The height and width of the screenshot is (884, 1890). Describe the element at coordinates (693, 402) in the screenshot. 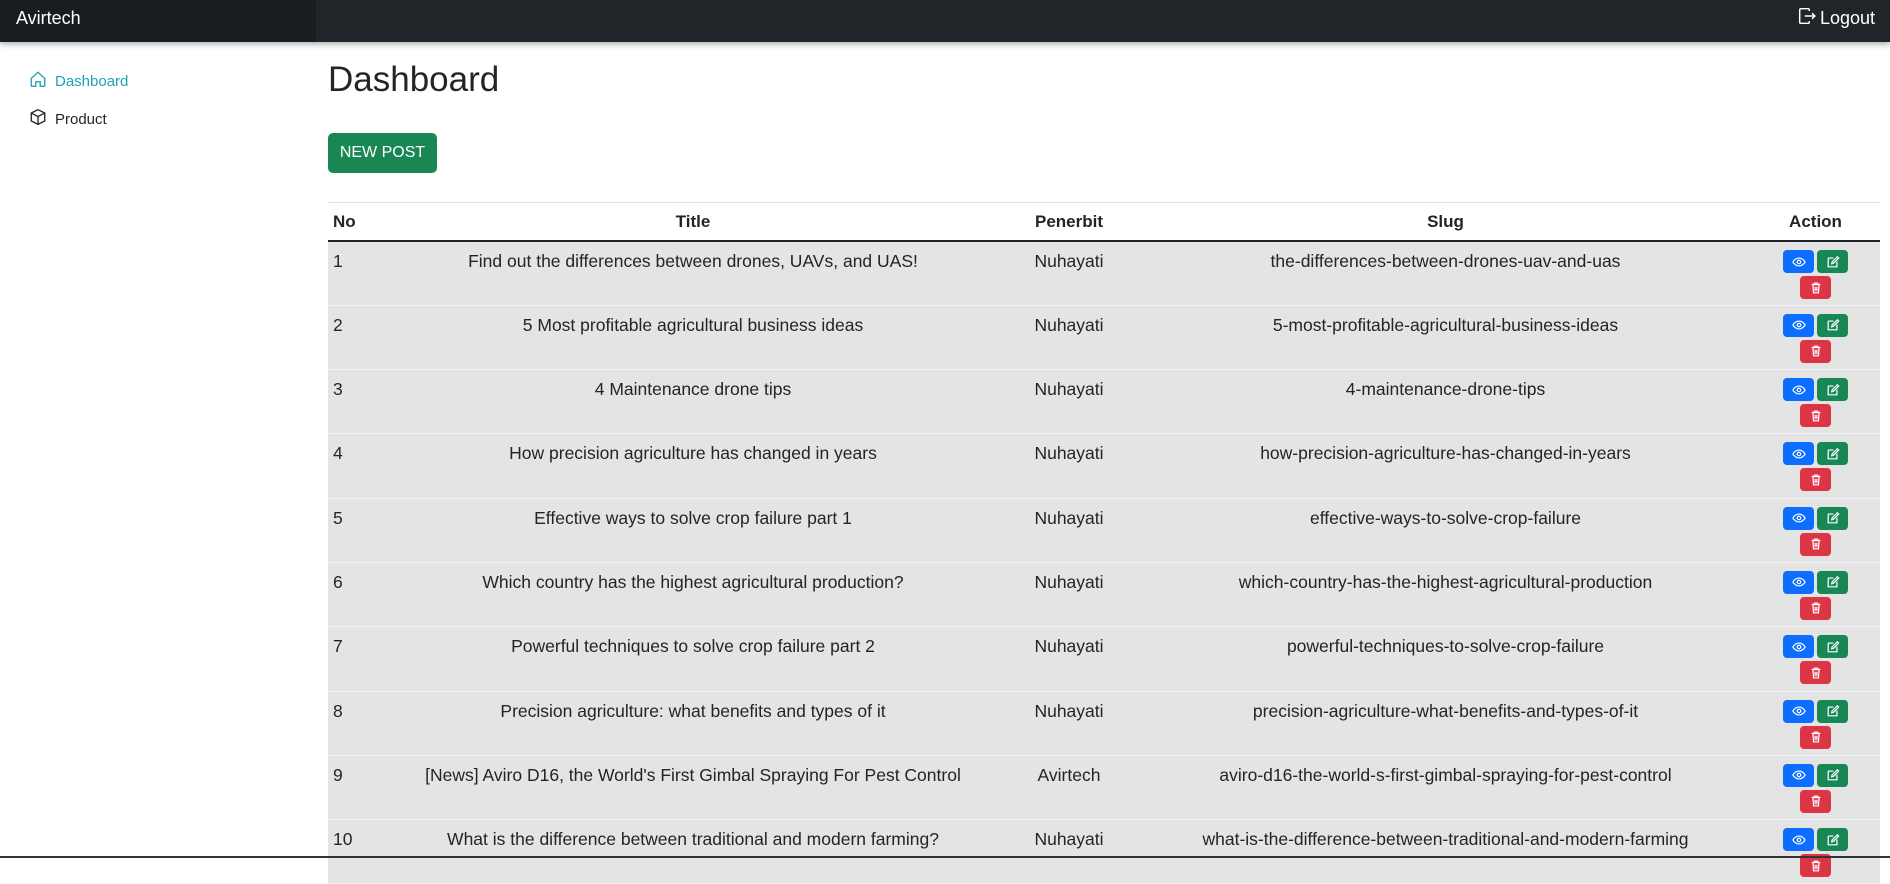

I see `cell-title: 4 Maintenance drone tips` at that location.